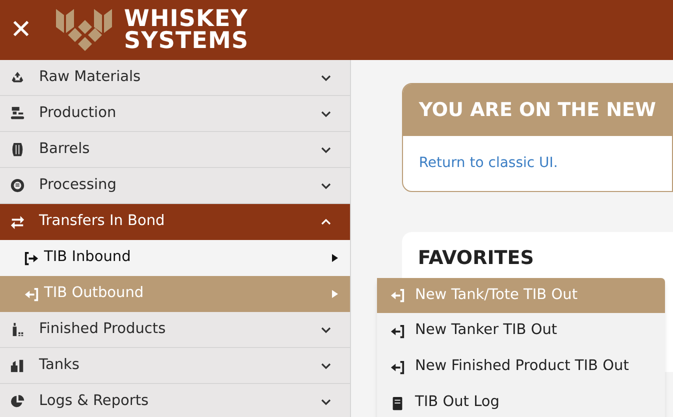 Image resolution: width=673 pixels, height=417 pixels. Describe the element at coordinates (521, 401) in the screenshot. I see `flyout-item: TIB Out Log` at that location.